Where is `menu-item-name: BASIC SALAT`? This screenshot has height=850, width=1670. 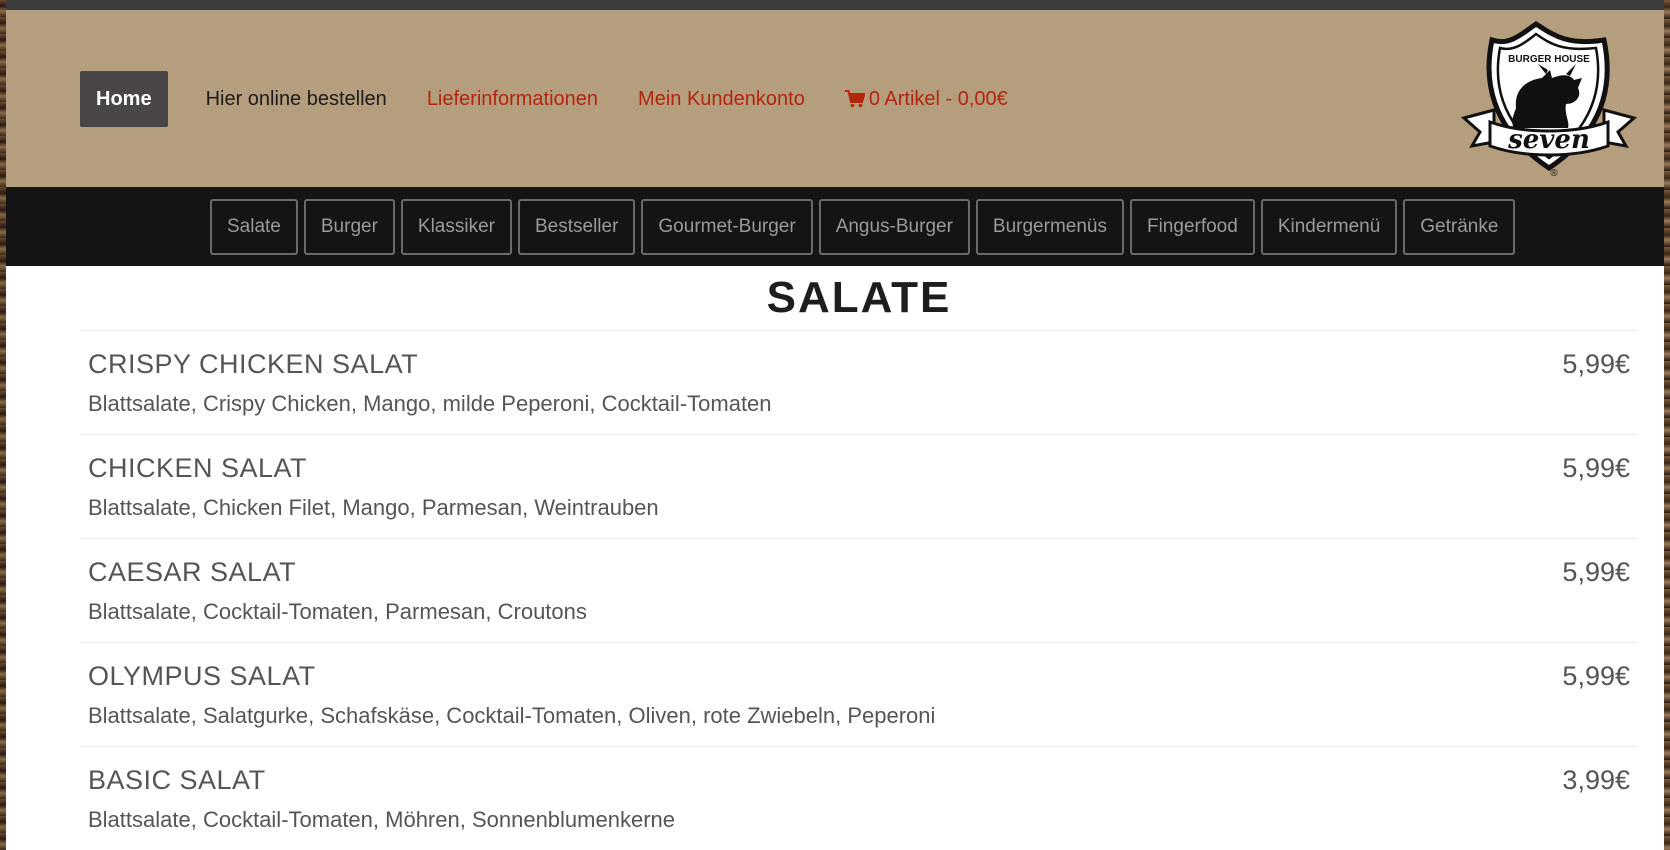 menu-item-name: BASIC SALAT is located at coordinates (177, 780).